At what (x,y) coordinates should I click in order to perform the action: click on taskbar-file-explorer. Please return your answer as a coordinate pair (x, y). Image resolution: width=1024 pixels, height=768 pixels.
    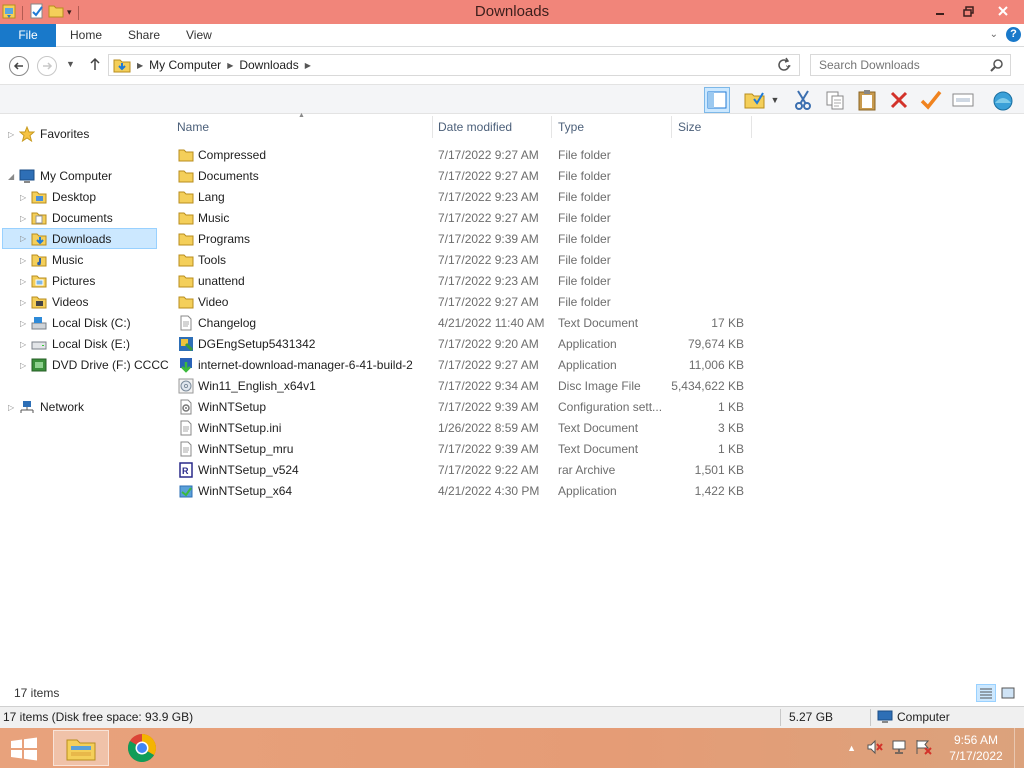
    Looking at the image, I should click on (81, 748).